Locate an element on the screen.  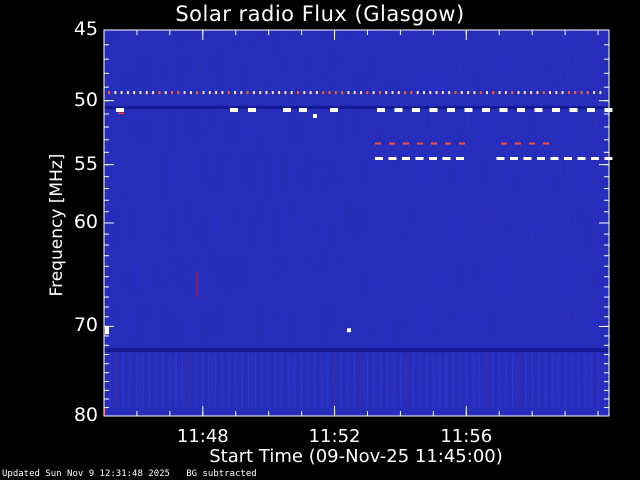
y-tick-label: 60 is located at coordinates (85, 222).